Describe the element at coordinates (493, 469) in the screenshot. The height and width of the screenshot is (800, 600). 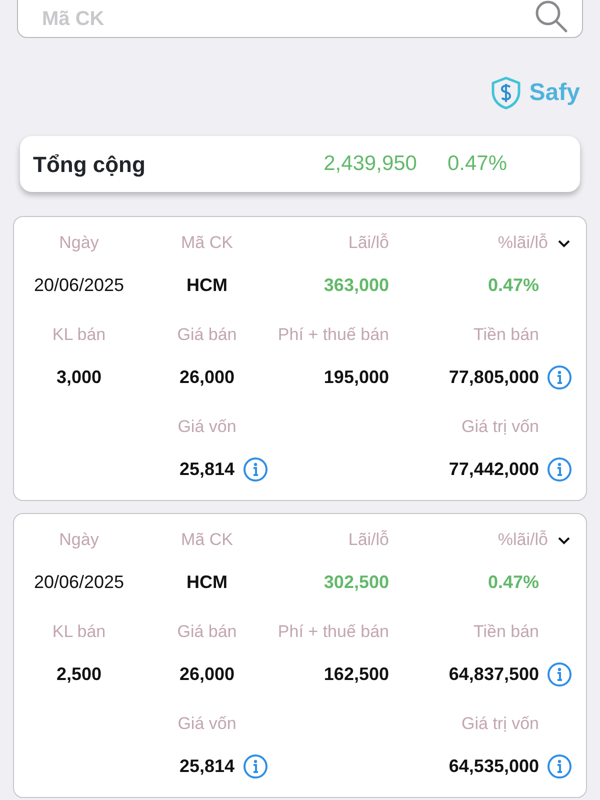
I see `field-value: 77,442,000` at that location.